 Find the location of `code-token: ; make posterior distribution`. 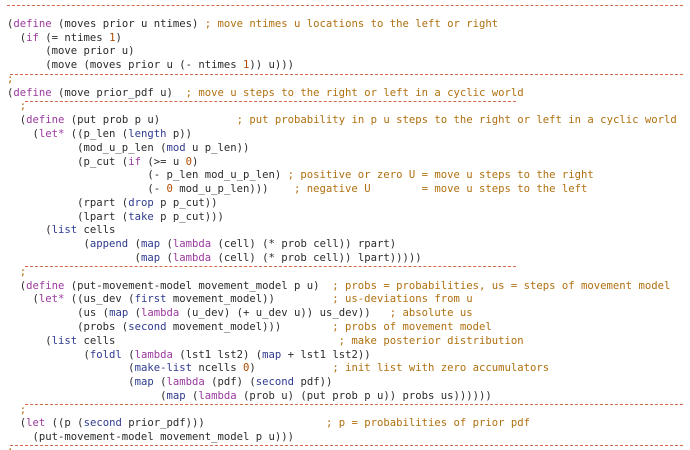

code-token: ; make posterior distribution is located at coordinates (431, 340).